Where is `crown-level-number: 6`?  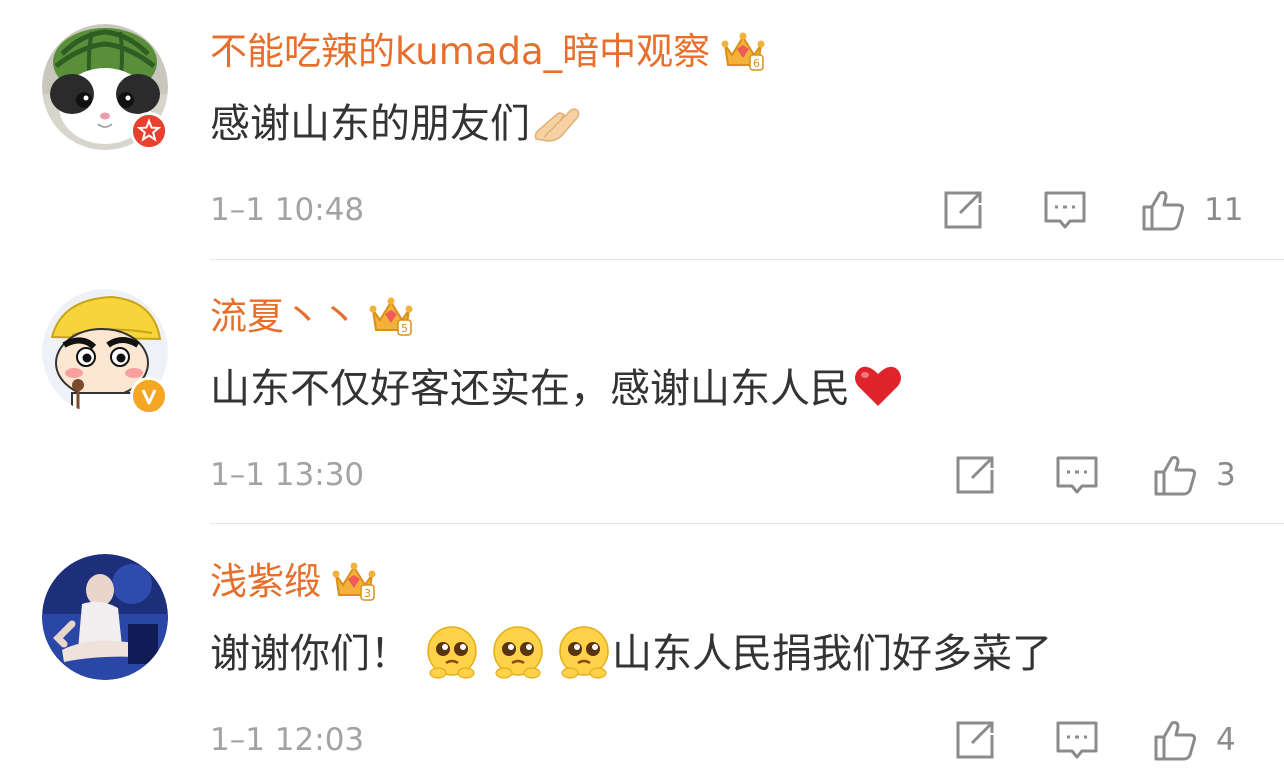
crown-level-number: 6 is located at coordinates (756, 63).